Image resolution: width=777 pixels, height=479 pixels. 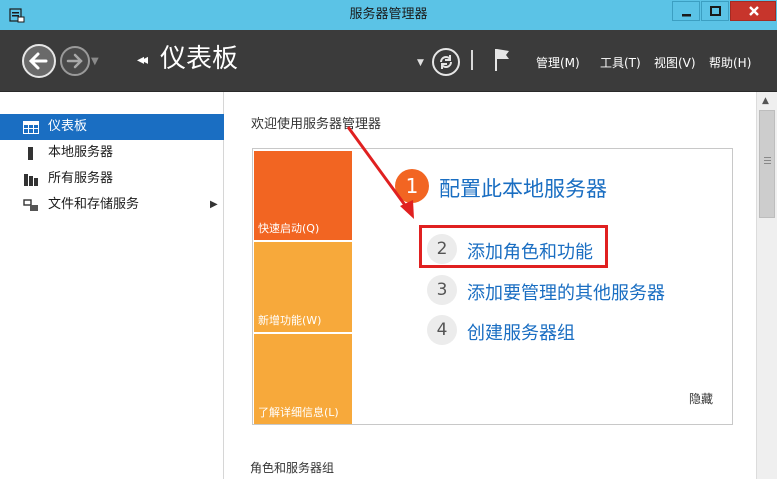 I want to click on scrollbar-thumb, so click(x=767, y=164).